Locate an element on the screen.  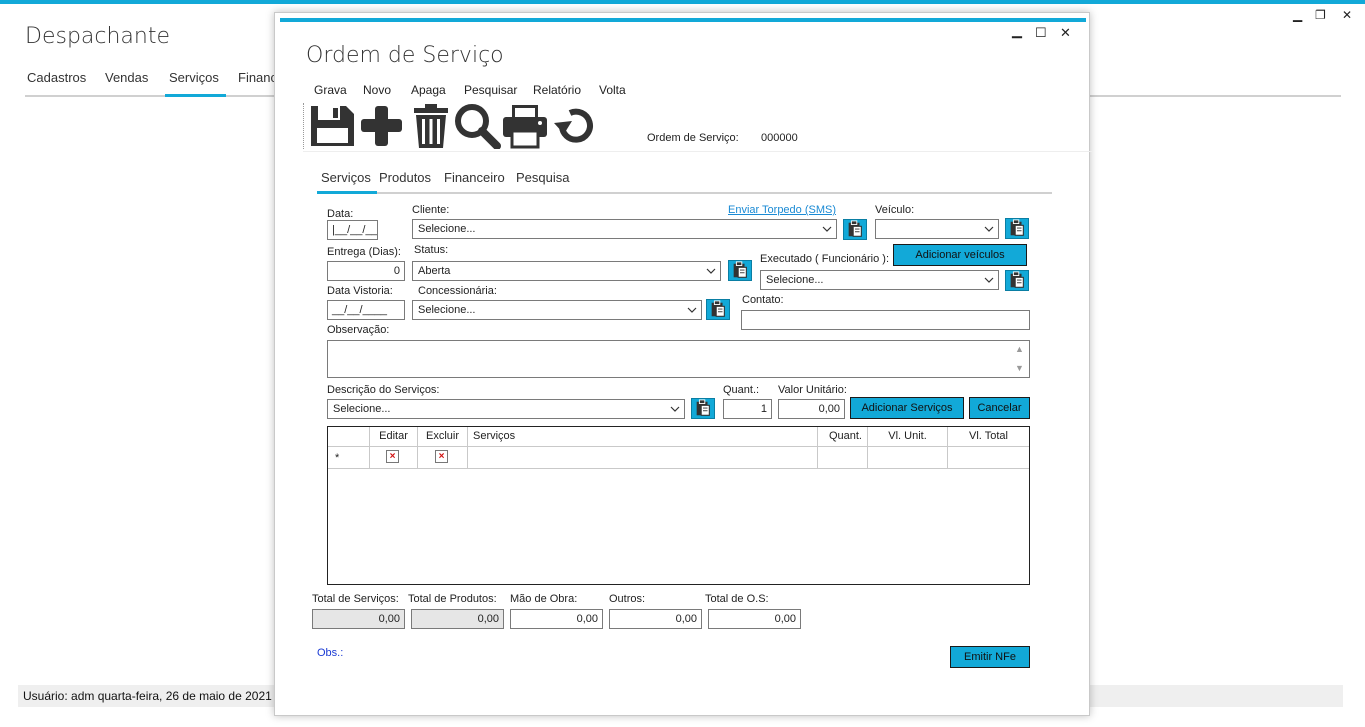
table-row-vl-unit-cell is located at coordinates (908, 458).